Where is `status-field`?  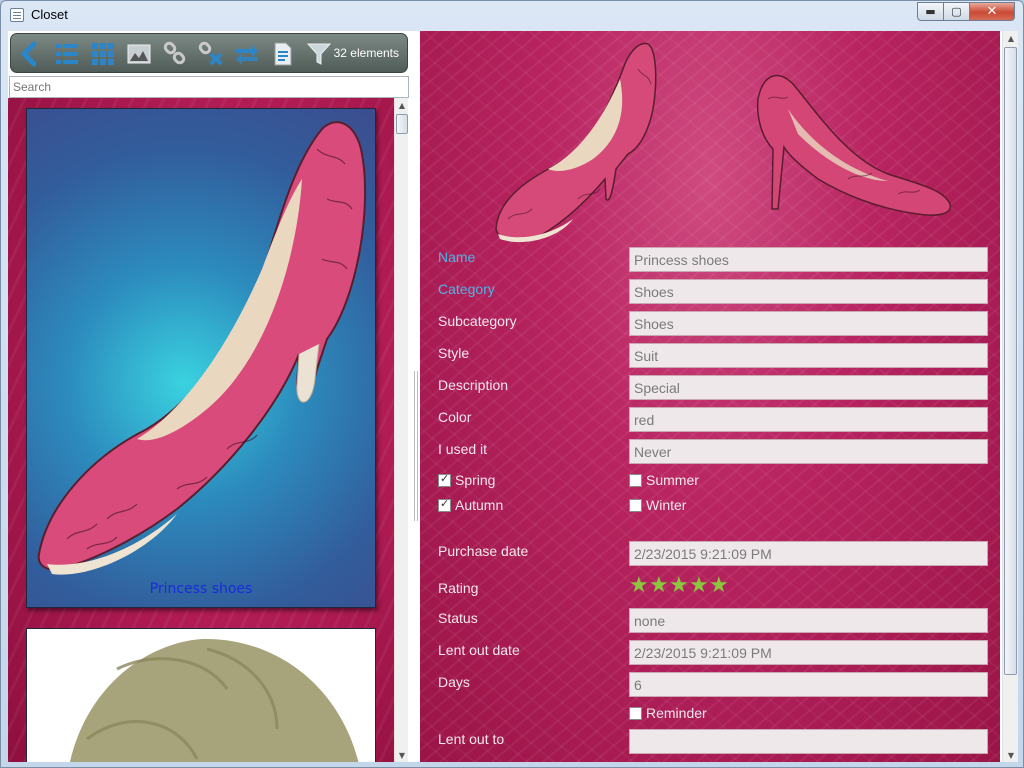
status-field is located at coordinates (808, 620).